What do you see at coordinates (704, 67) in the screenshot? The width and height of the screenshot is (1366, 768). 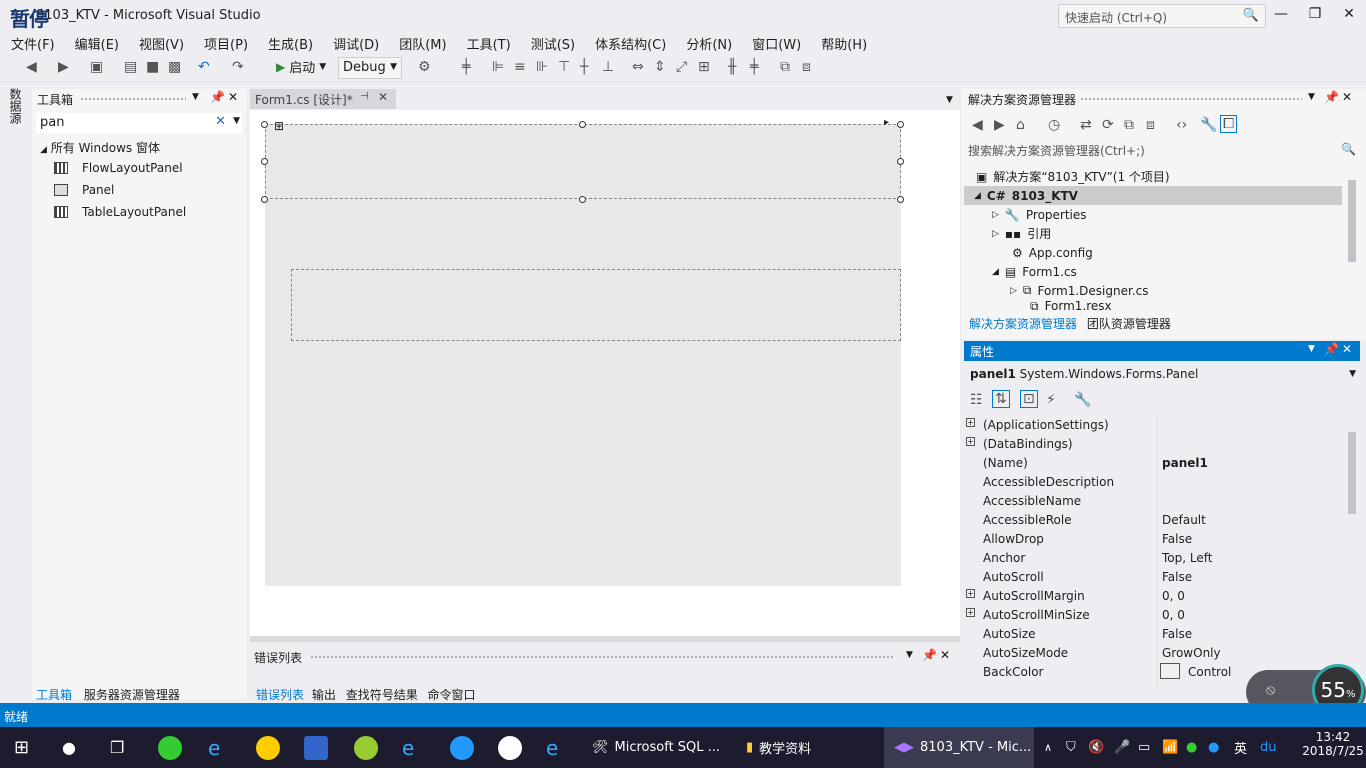 I see `size-to-grid-icon: ⊞` at bounding box center [704, 67].